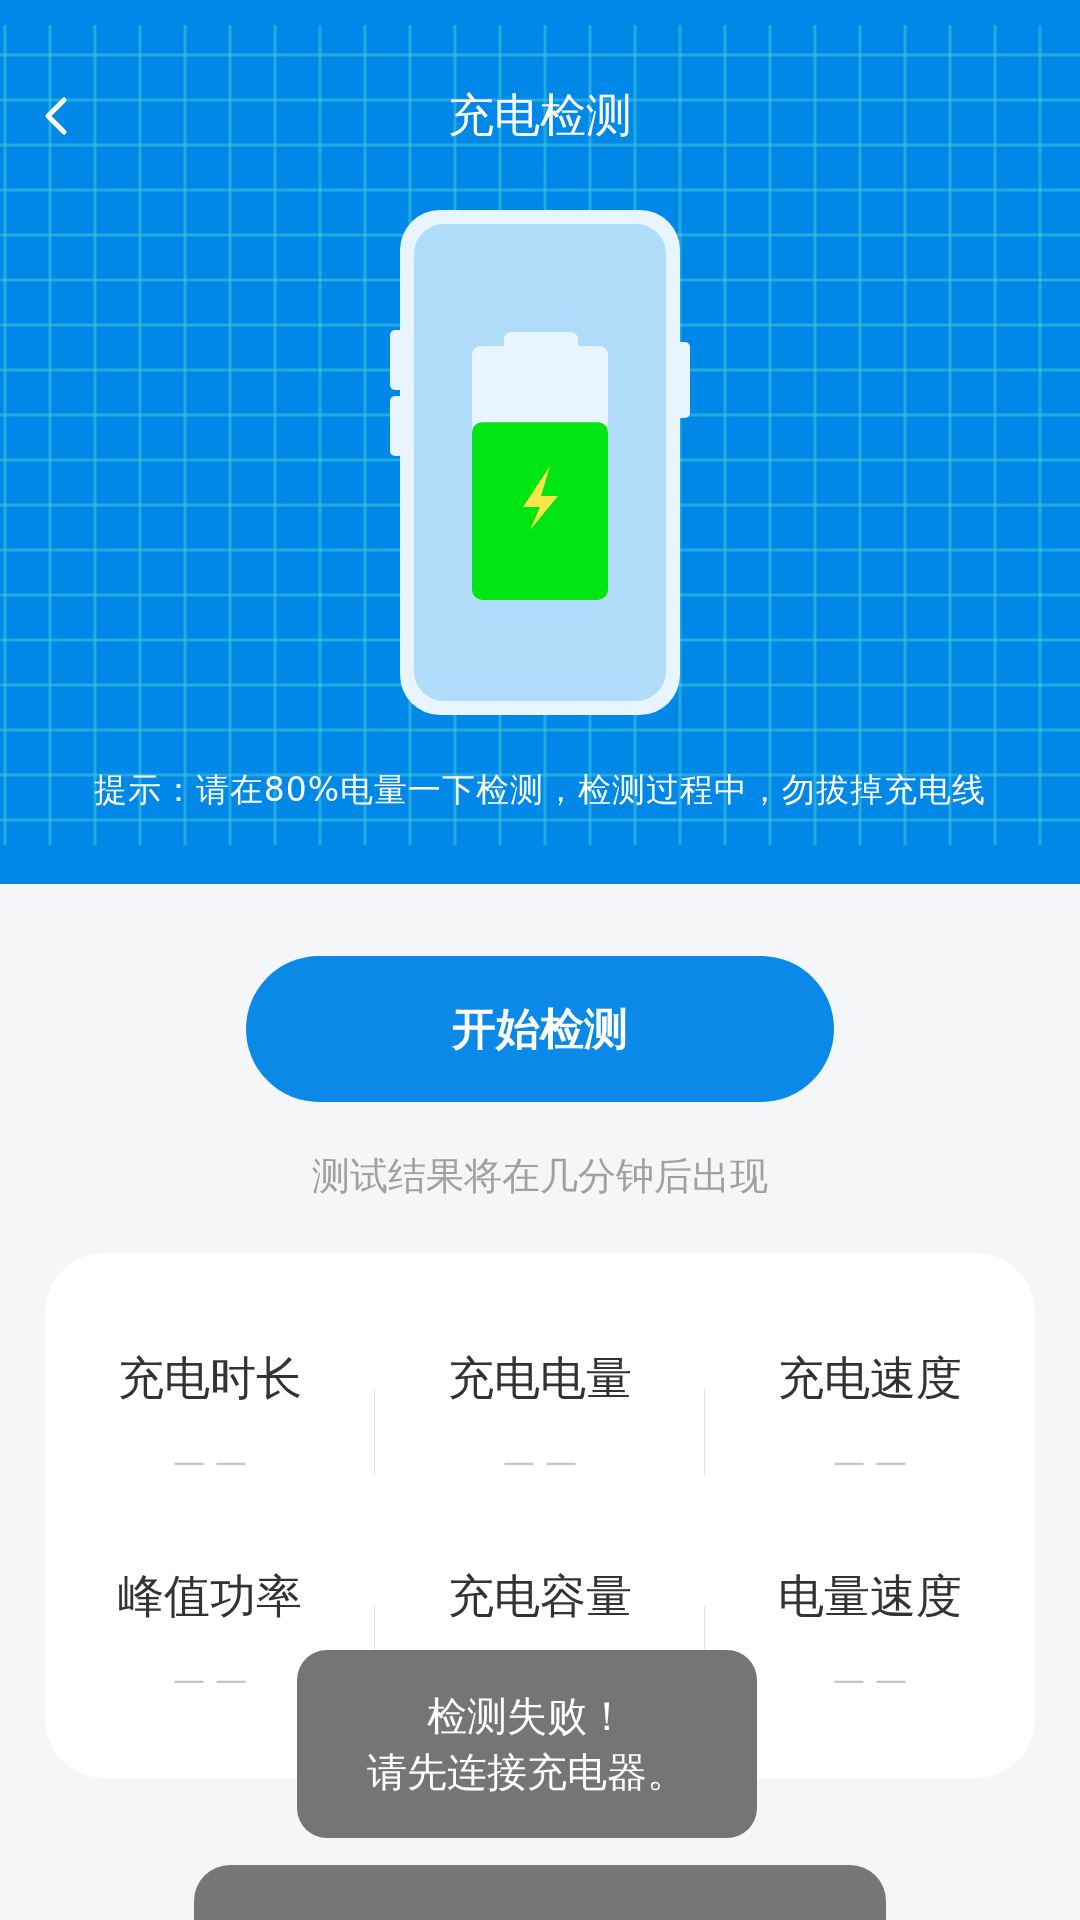  I want to click on result-note: 测试结果将在几分钟后出现, so click(540, 1176).